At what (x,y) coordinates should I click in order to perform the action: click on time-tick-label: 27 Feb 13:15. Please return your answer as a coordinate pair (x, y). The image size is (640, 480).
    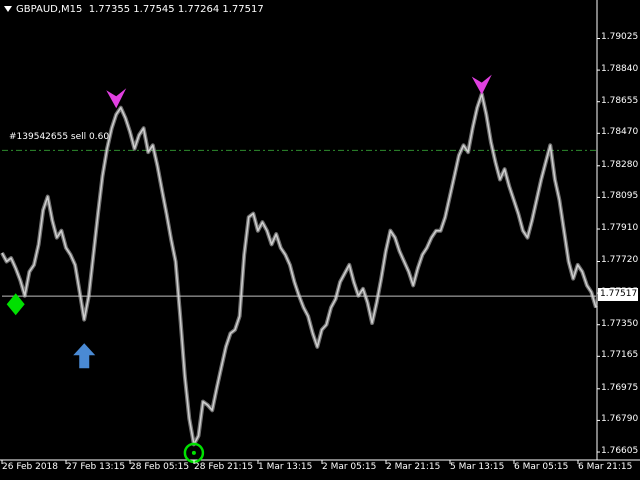
    Looking at the image, I should click on (96, 467).